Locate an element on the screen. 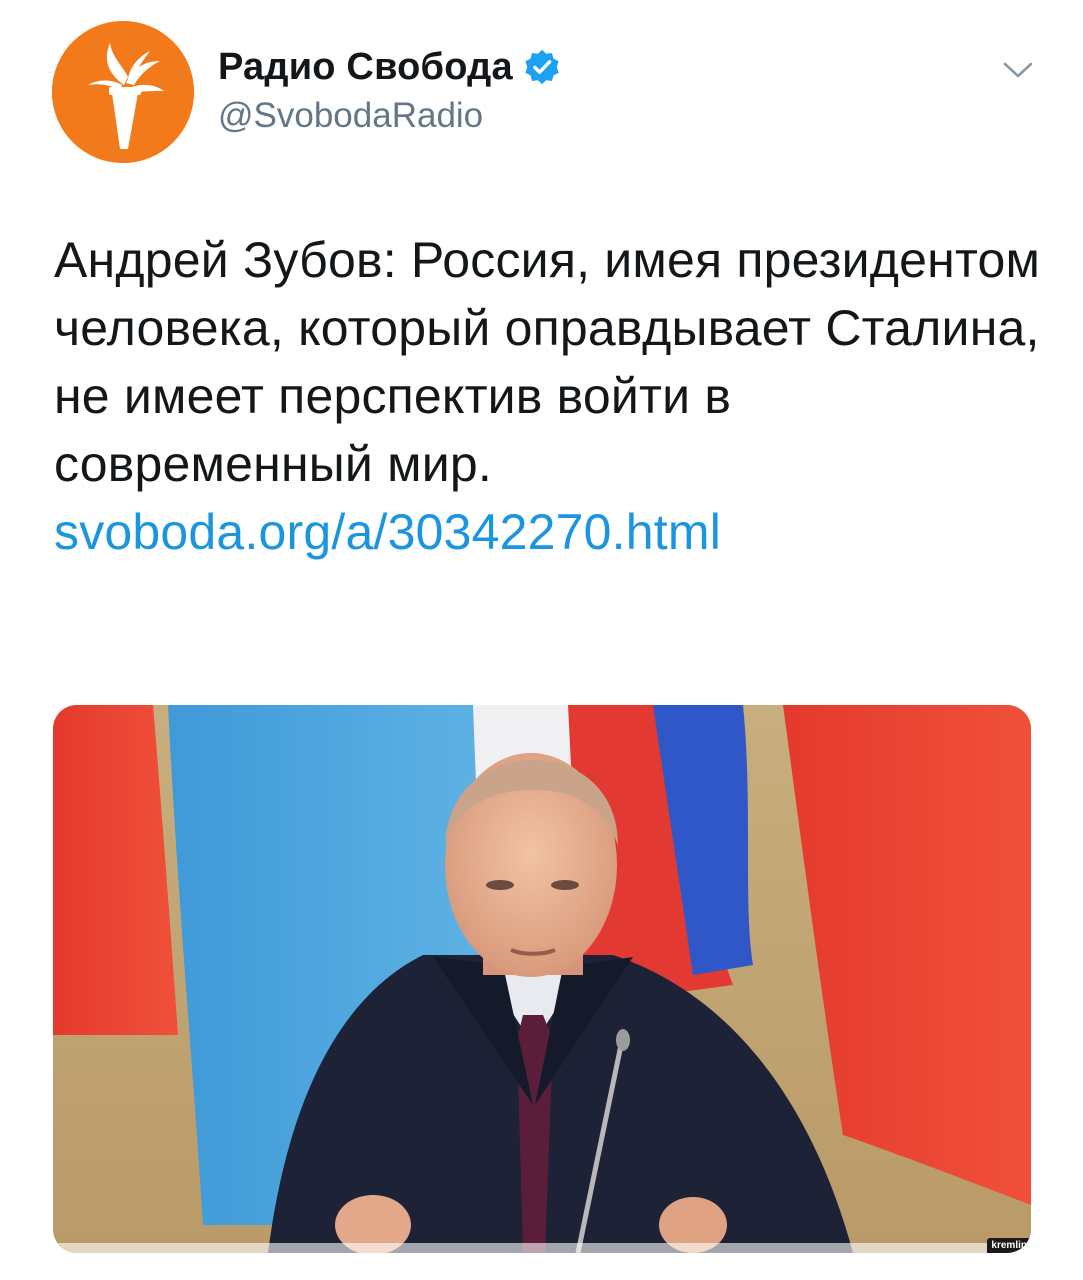 The image size is (1083, 1280). tweet-menu-button is located at coordinates (1018, 70).